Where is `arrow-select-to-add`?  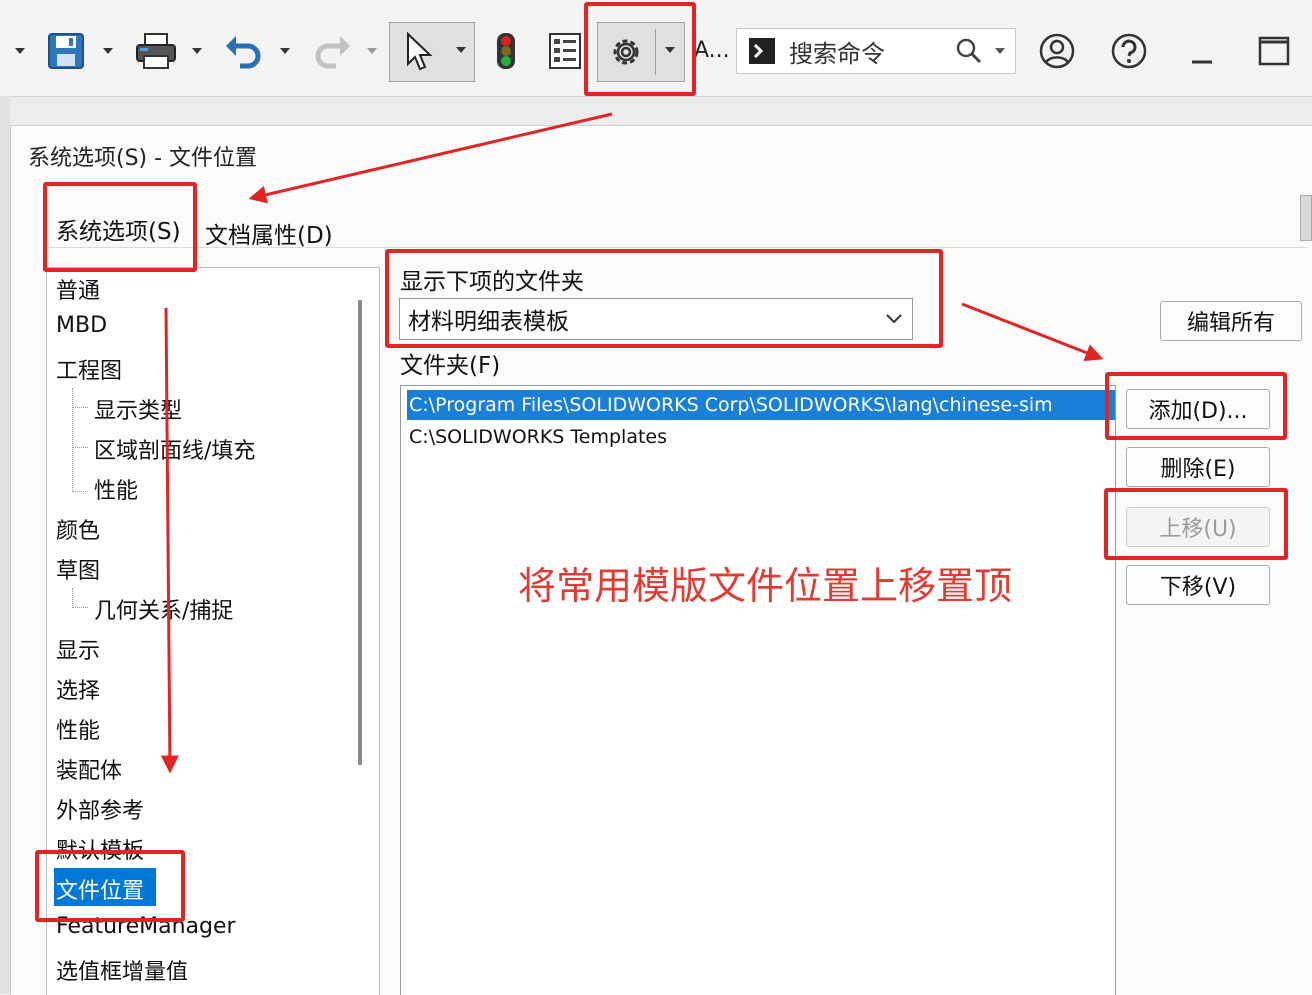 arrow-select-to-add is located at coordinates (1032, 332).